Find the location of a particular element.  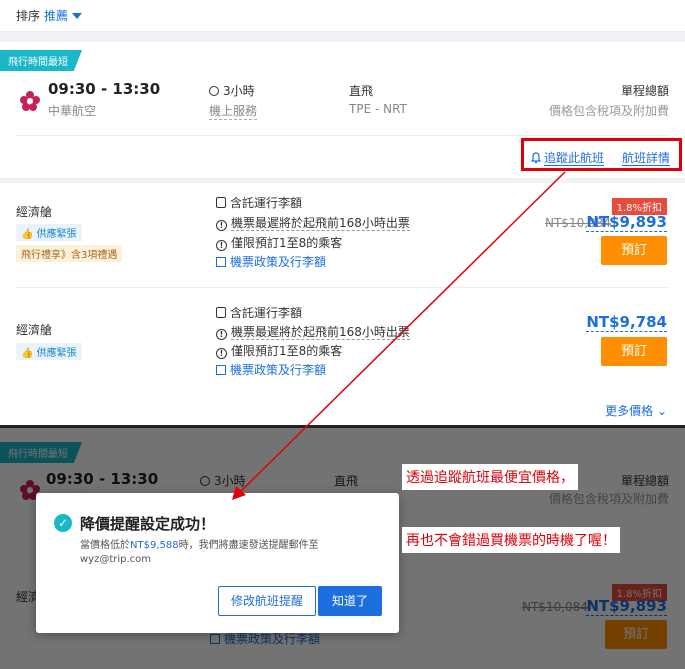

chevron-down-icon is located at coordinates (77, 15).